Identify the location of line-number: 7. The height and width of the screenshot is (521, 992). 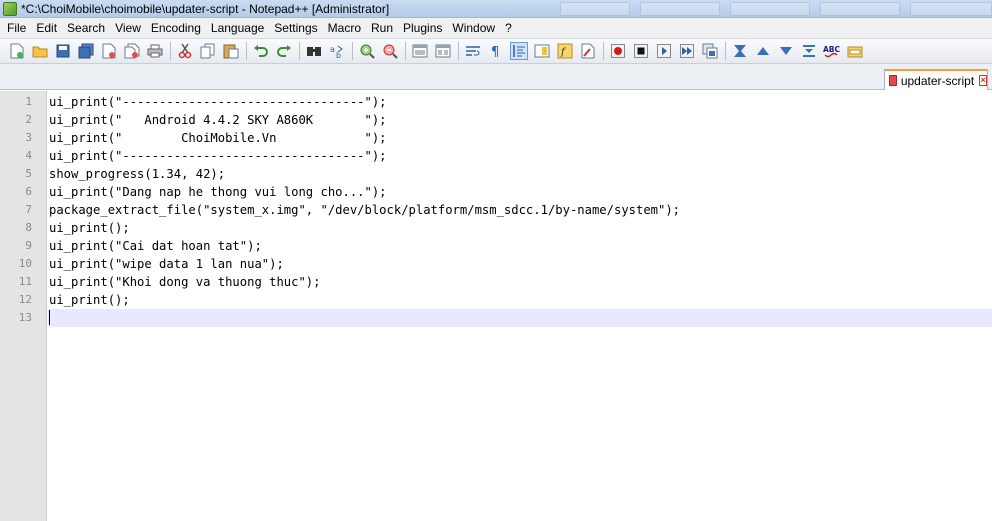
(28, 209).